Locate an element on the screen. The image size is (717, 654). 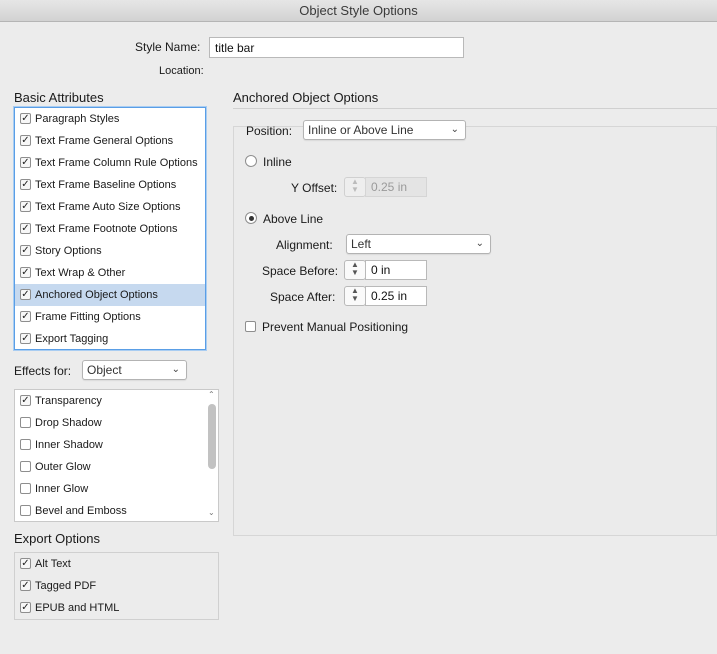
list-item-label: Anchored Object Options is located at coordinates (96, 295).